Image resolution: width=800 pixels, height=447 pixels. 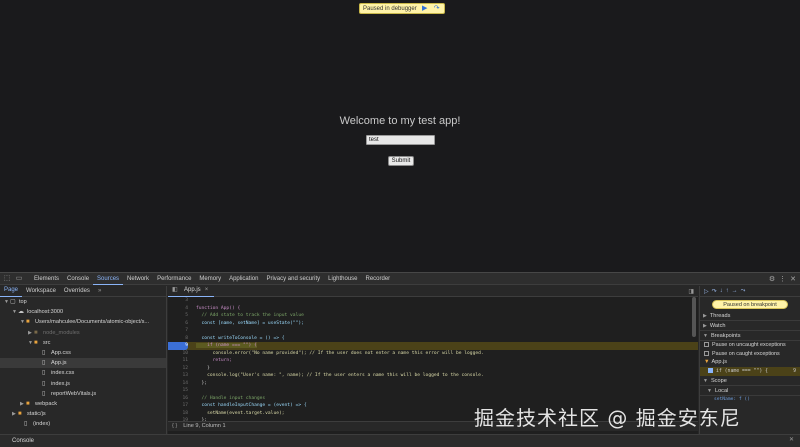 What do you see at coordinates (433, 391) in the screenshot?
I see `code-line: 15` at bounding box center [433, 391].